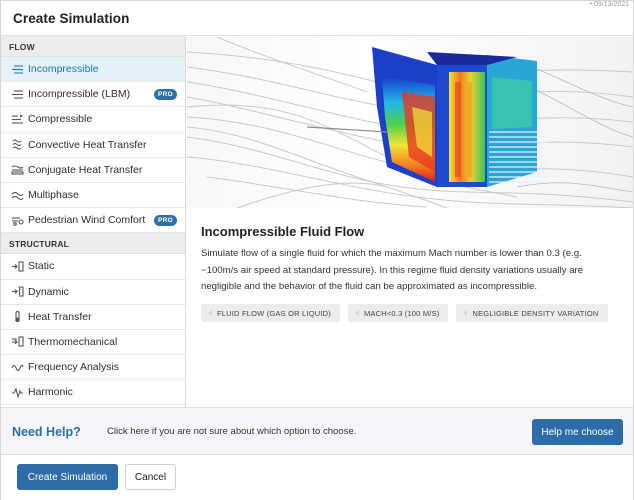 Image resolution: width=634 pixels, height=500 pixels. I want to click on help-title: Need Help?, so click(46, 432).